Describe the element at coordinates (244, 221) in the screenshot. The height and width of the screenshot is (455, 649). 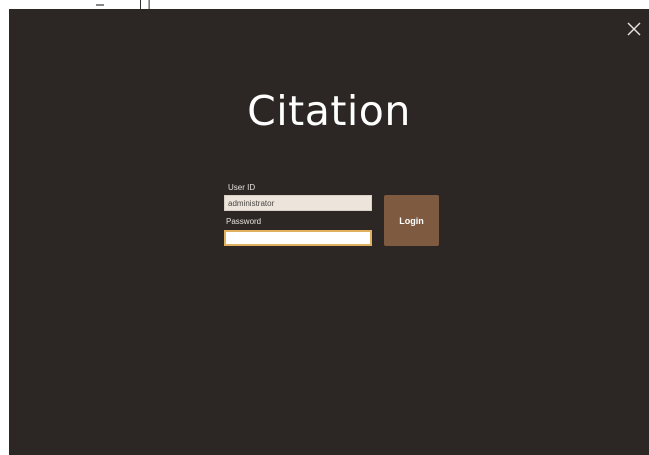
I see `password-label: Password` at that location.